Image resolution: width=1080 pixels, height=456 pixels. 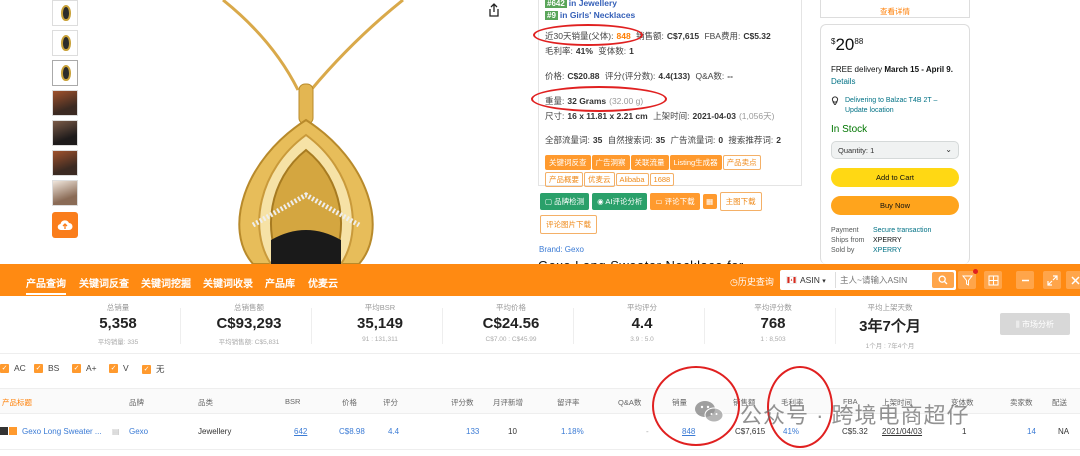 I want to click on quantity-select: Quantity: 1 ⌄, so click(x=895, y=150).